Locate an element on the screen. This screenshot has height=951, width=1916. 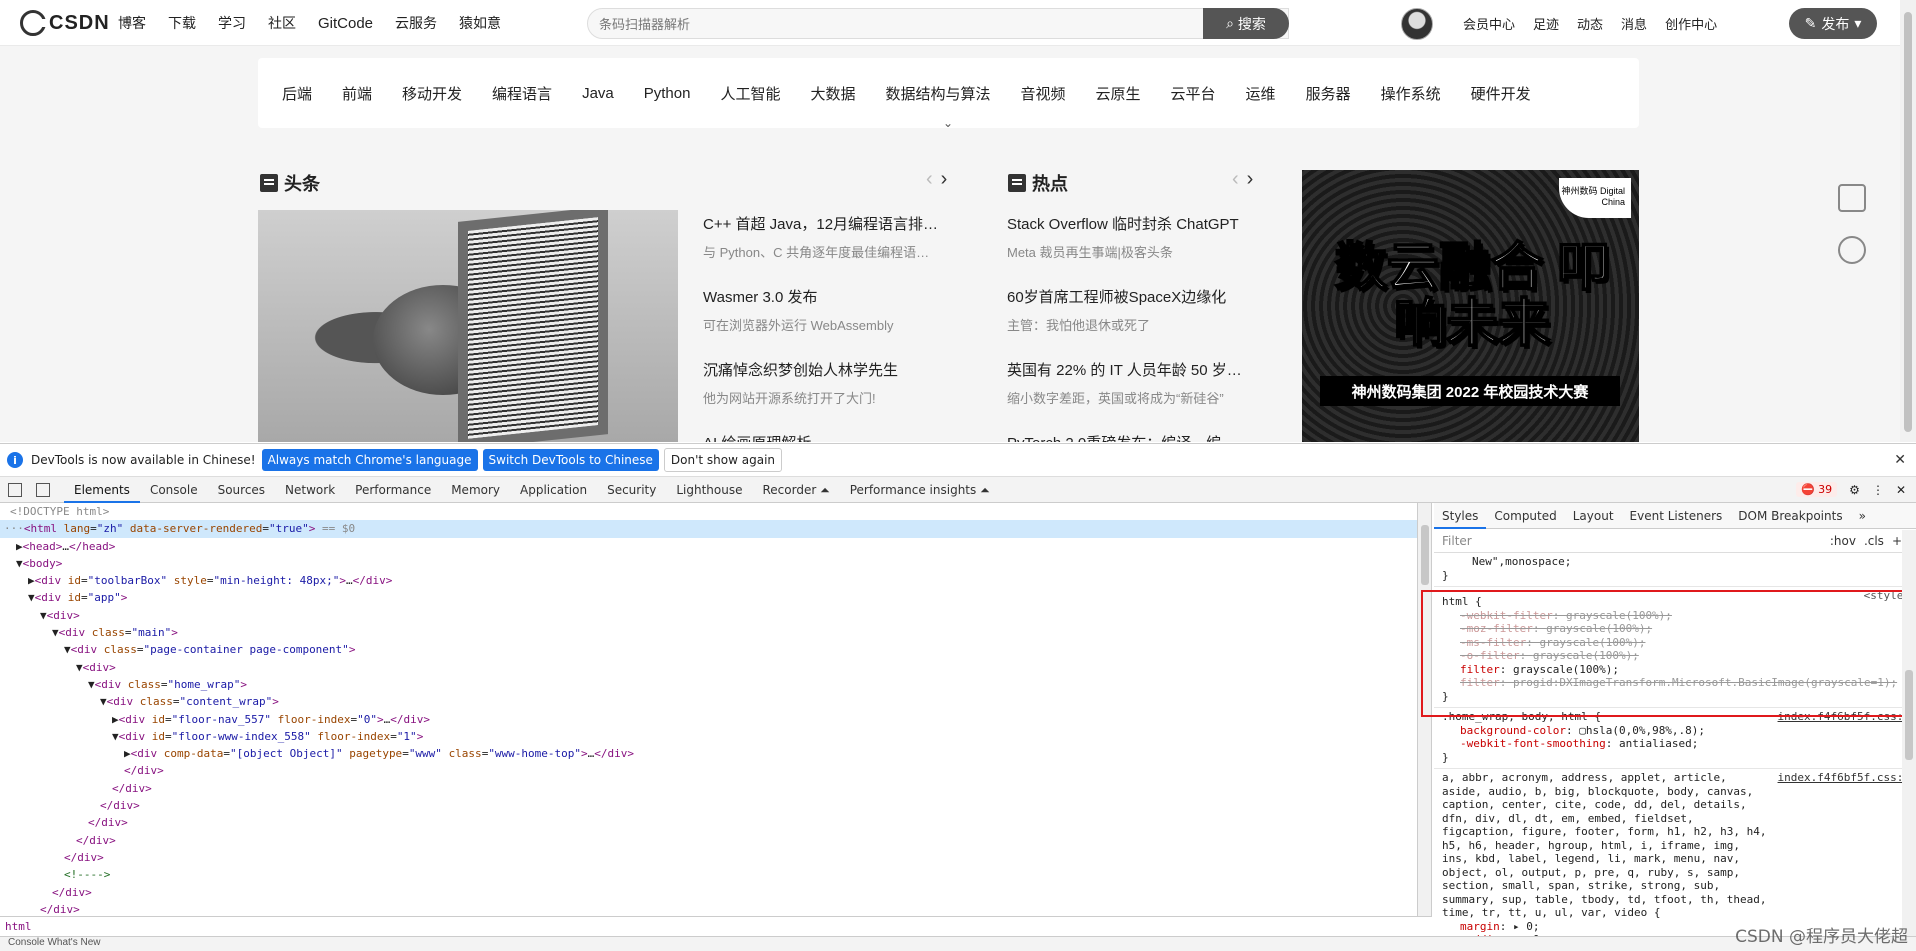
close-icon: ✕ is located at coordinates (1900, 460).